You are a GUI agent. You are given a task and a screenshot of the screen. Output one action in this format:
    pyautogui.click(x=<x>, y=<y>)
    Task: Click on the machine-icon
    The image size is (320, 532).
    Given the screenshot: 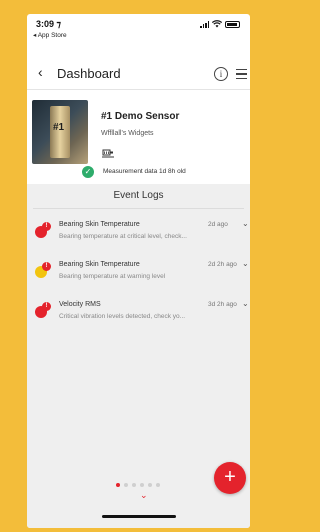 What is the action you would take?
    pyautogui.click(x=108, y=153)
    